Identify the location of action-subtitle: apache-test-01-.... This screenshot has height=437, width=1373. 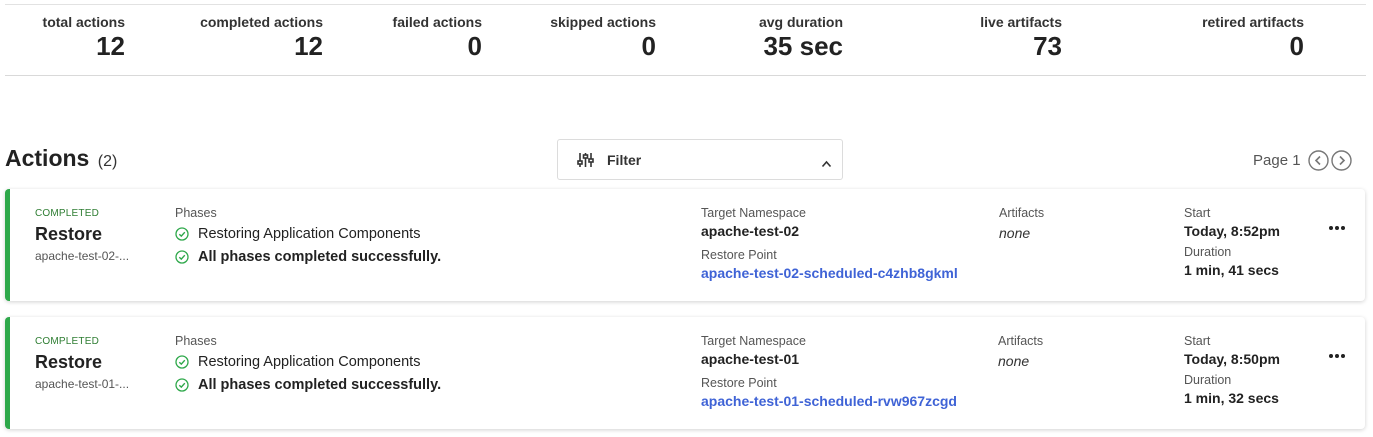
(82, 384).